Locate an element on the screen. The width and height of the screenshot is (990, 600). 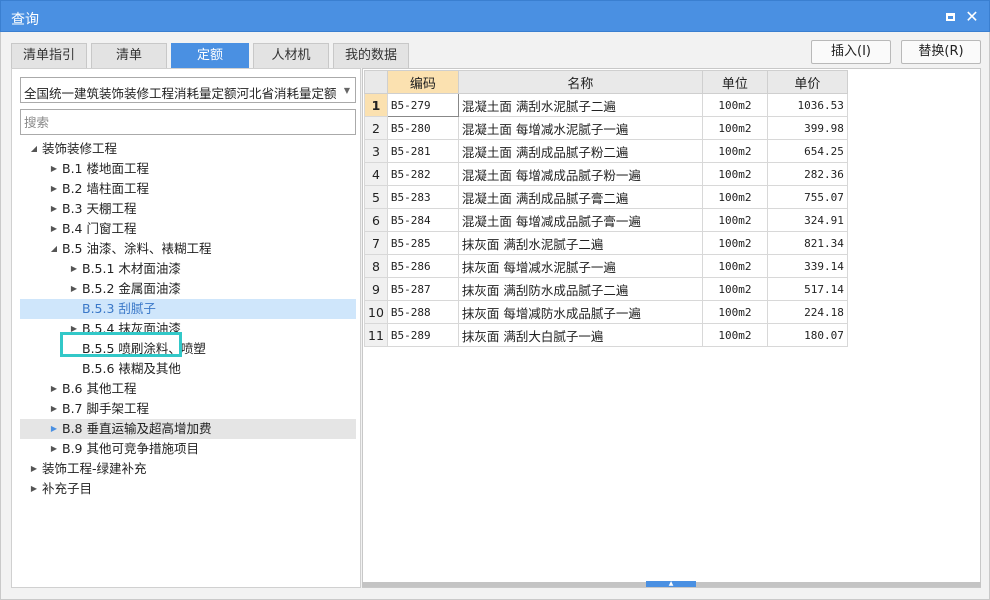
column-header-unit: 单位 is located at coordinates (734, 82).